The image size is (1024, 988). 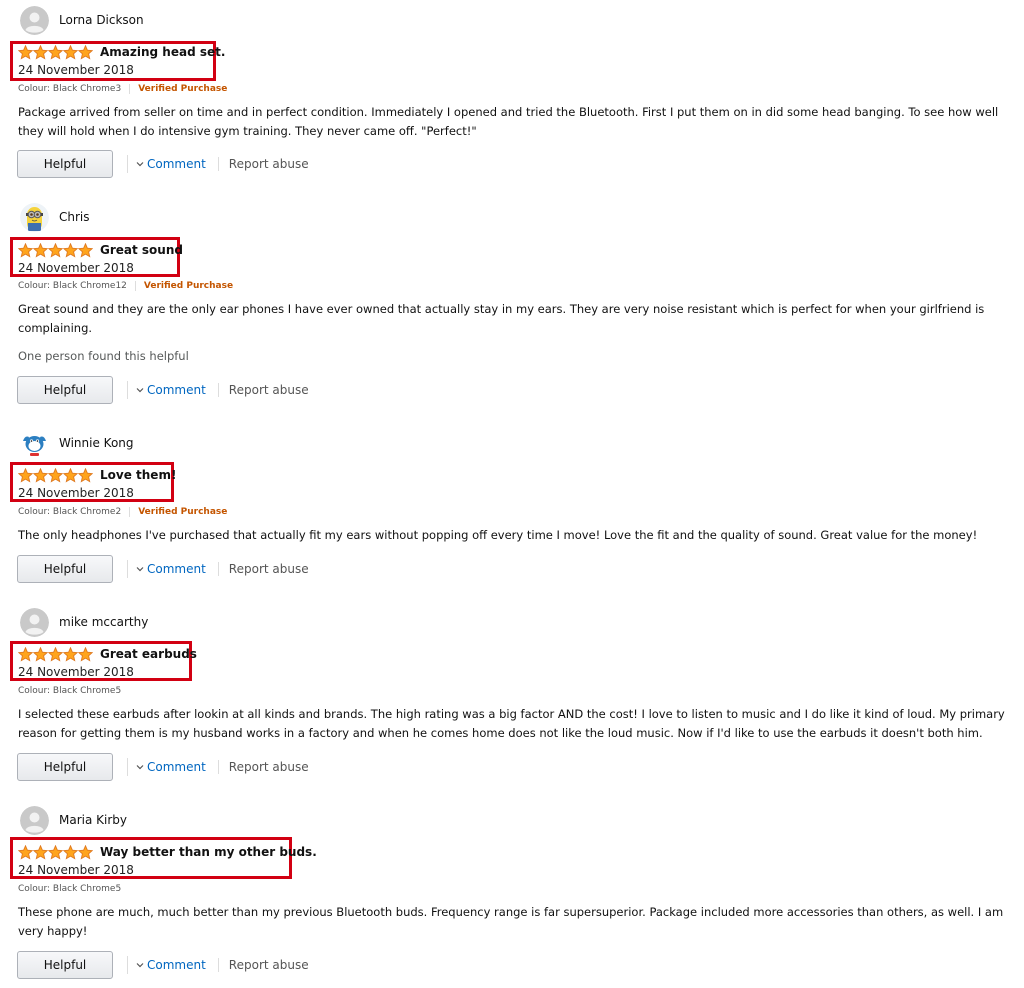 I want to click on reviewer: Maria Kirby, so click(x=73, y=820).